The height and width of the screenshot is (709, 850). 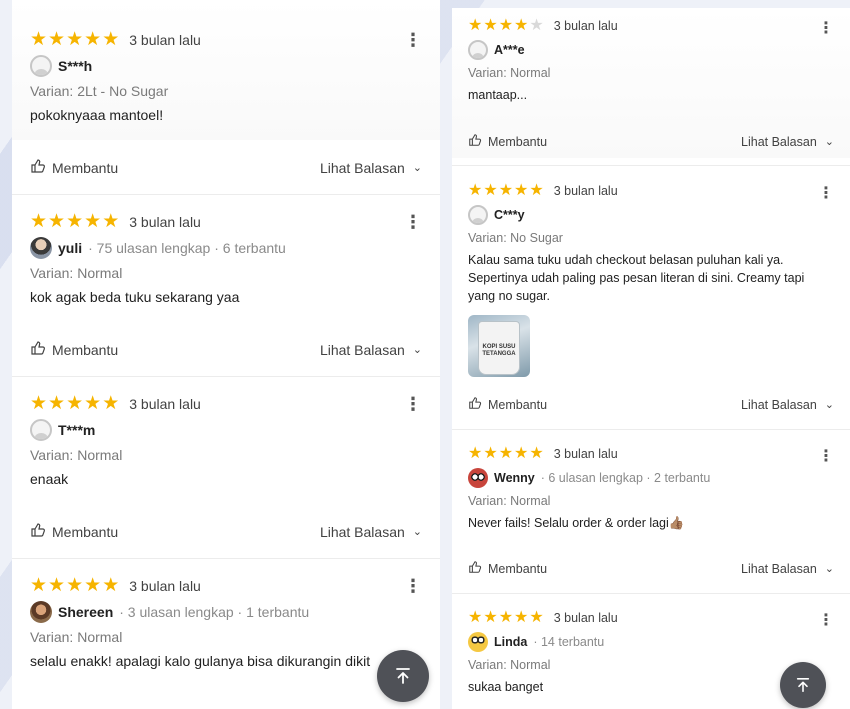 What do you see at coordinates (187, 248) in the screenshot?
I see `reviewer-stats: · 75 ulasan lengkap · 6 terbantu` at bounding box center [187, 248].